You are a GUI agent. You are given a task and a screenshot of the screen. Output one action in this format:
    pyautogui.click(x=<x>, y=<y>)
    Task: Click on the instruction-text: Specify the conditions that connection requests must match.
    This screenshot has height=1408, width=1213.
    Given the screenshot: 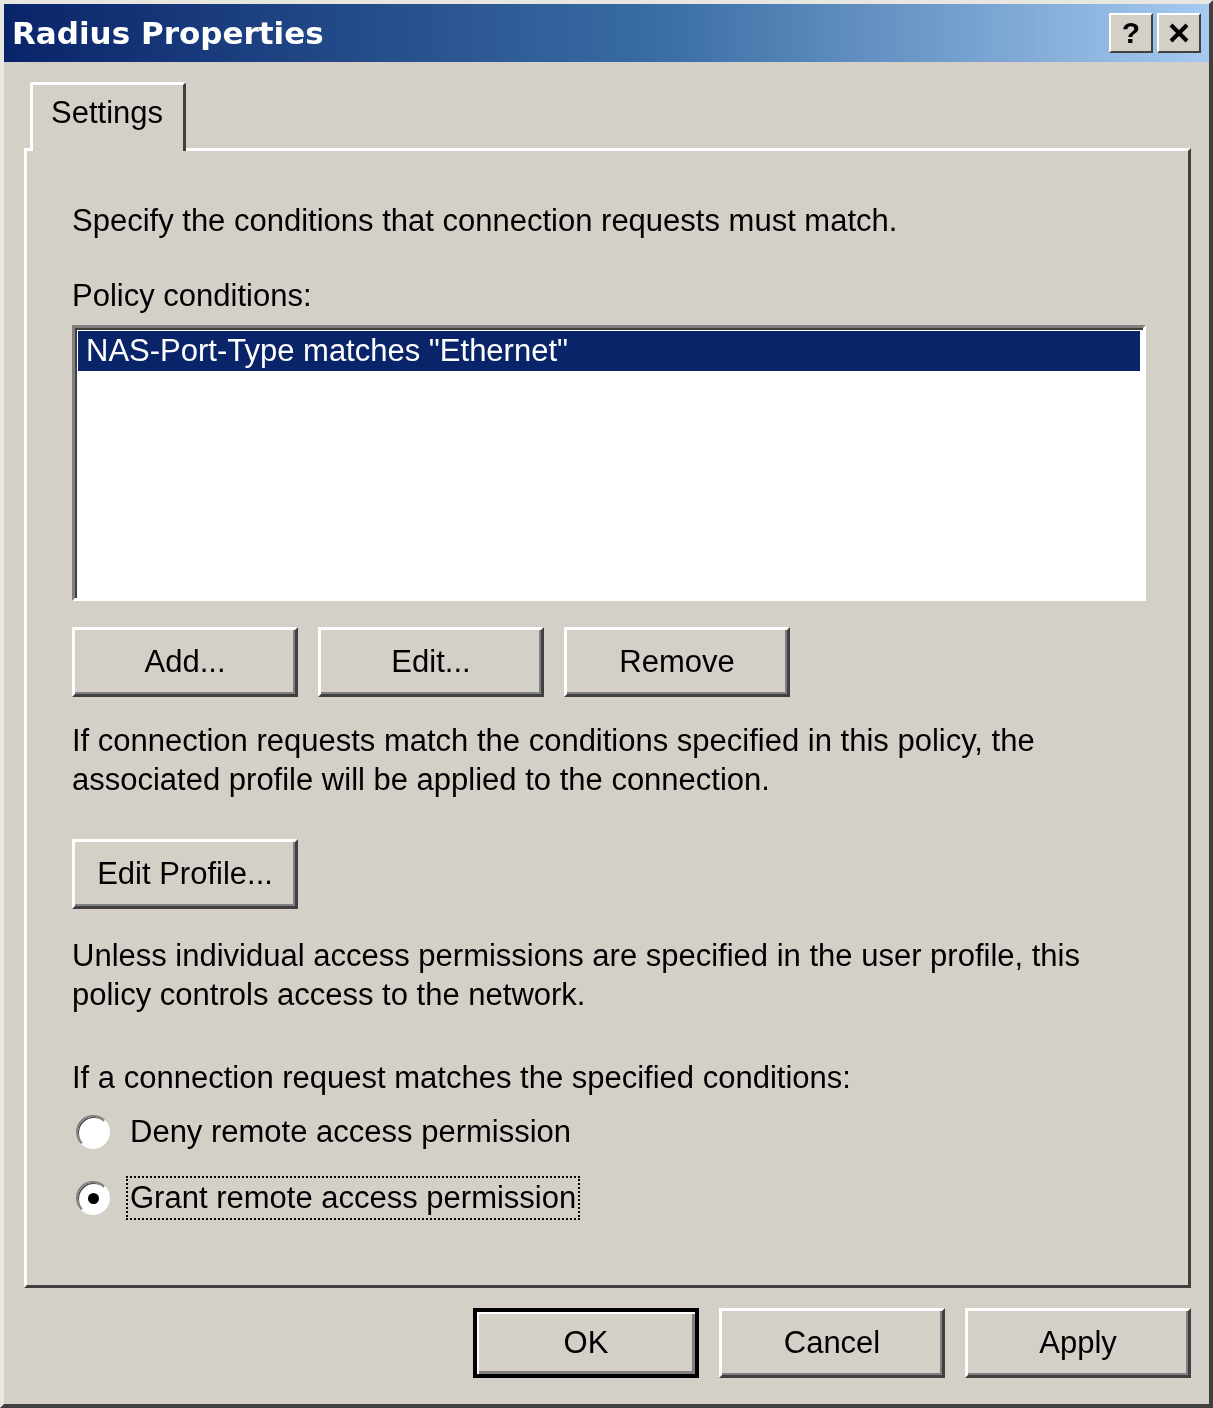 What is the action you would take?
    pyautogui.click(x=485, y=221)
    